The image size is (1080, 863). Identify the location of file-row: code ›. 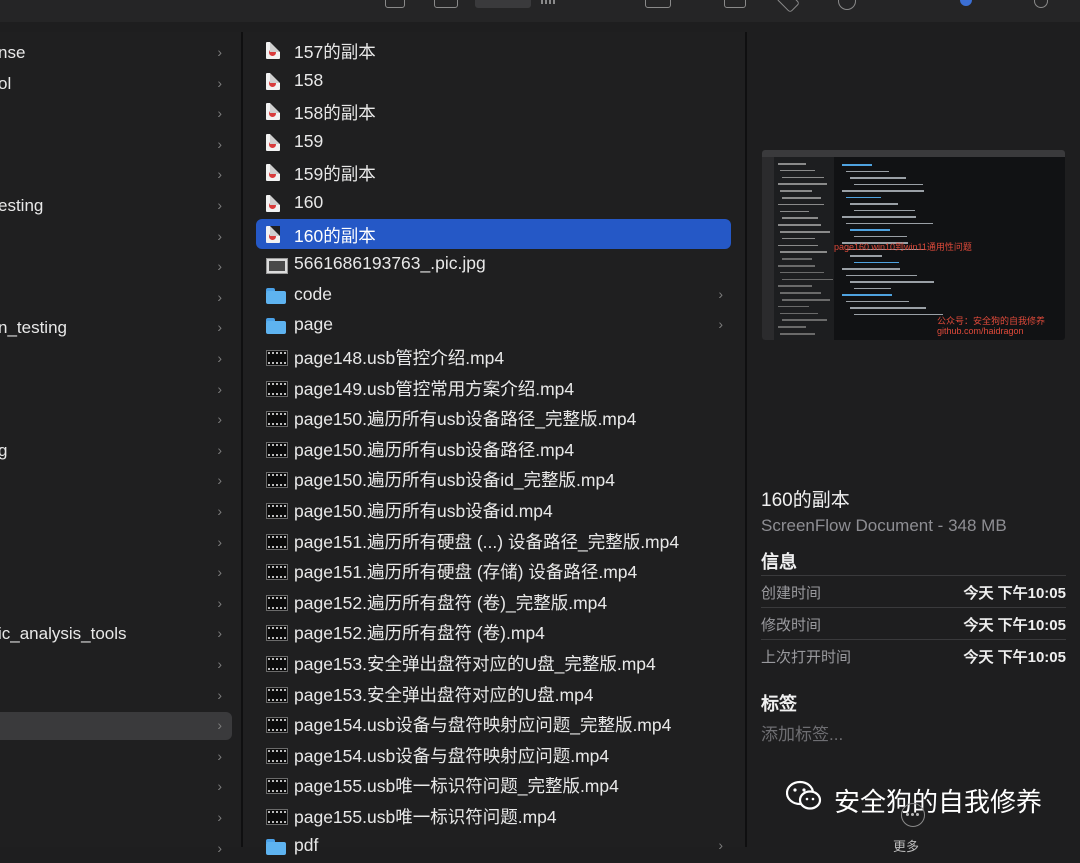
(493, 295).